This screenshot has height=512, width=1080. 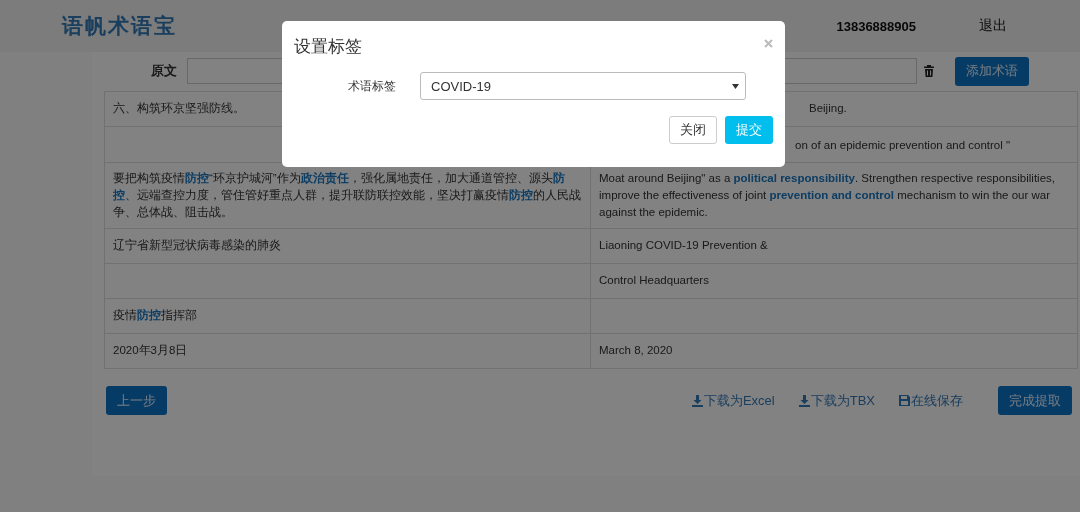 I want to click on trash-icon, so click(x=929, y=71).